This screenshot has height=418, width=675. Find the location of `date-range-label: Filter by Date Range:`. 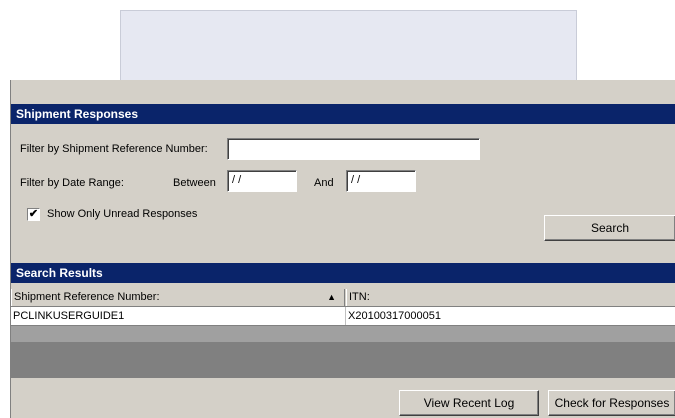

date-range-label: Filter by Date Range: is located at coordinates (72, 183).